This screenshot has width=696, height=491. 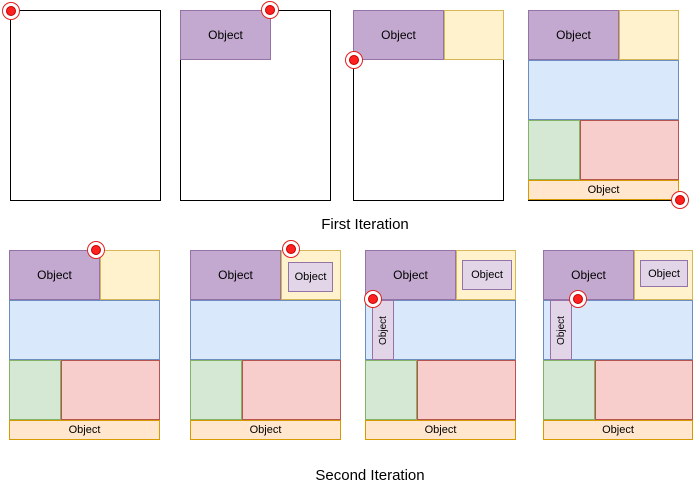 What do you see at coordinates (615, 340) in the screenshot?
I see `second-iteration-step-4: Object Object Object Object` at bounding box center [615, 340].